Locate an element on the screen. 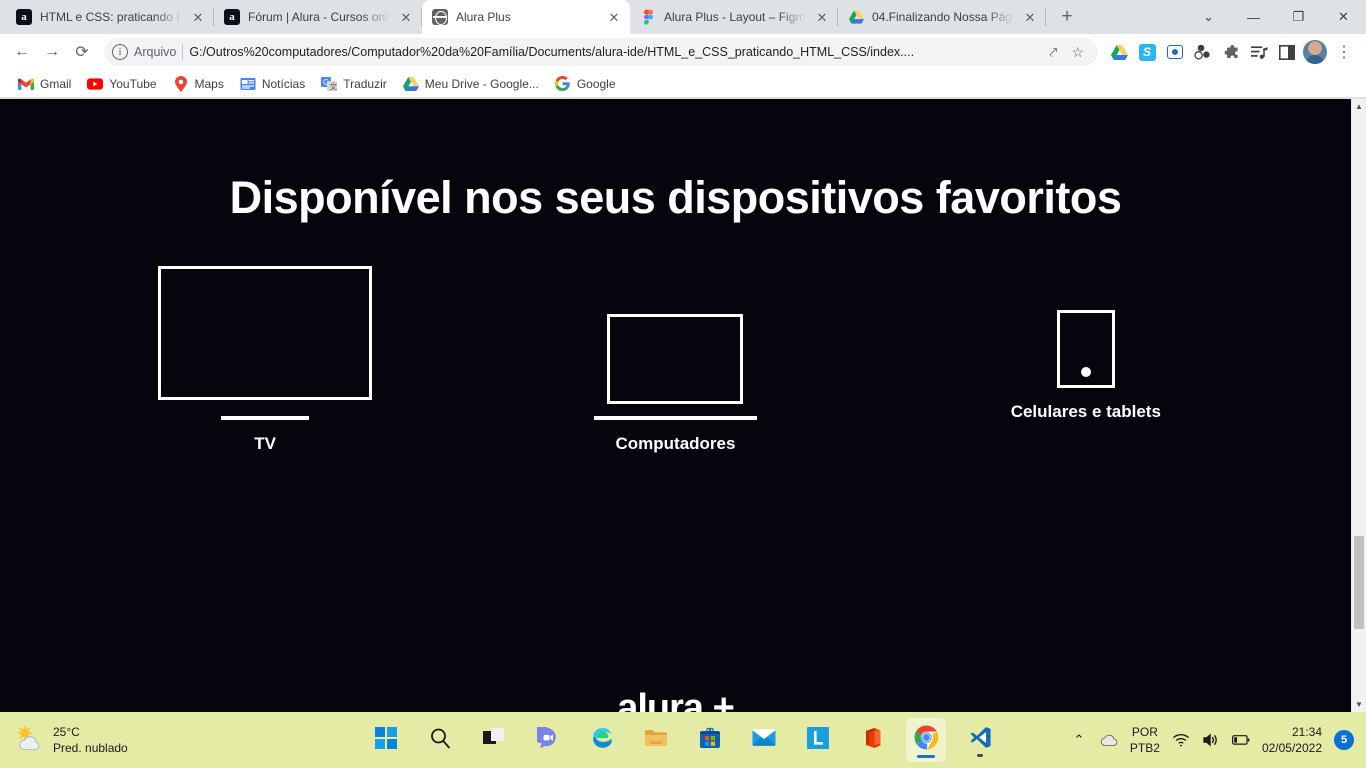  back-button: ← is located at coordinates (22, 52).